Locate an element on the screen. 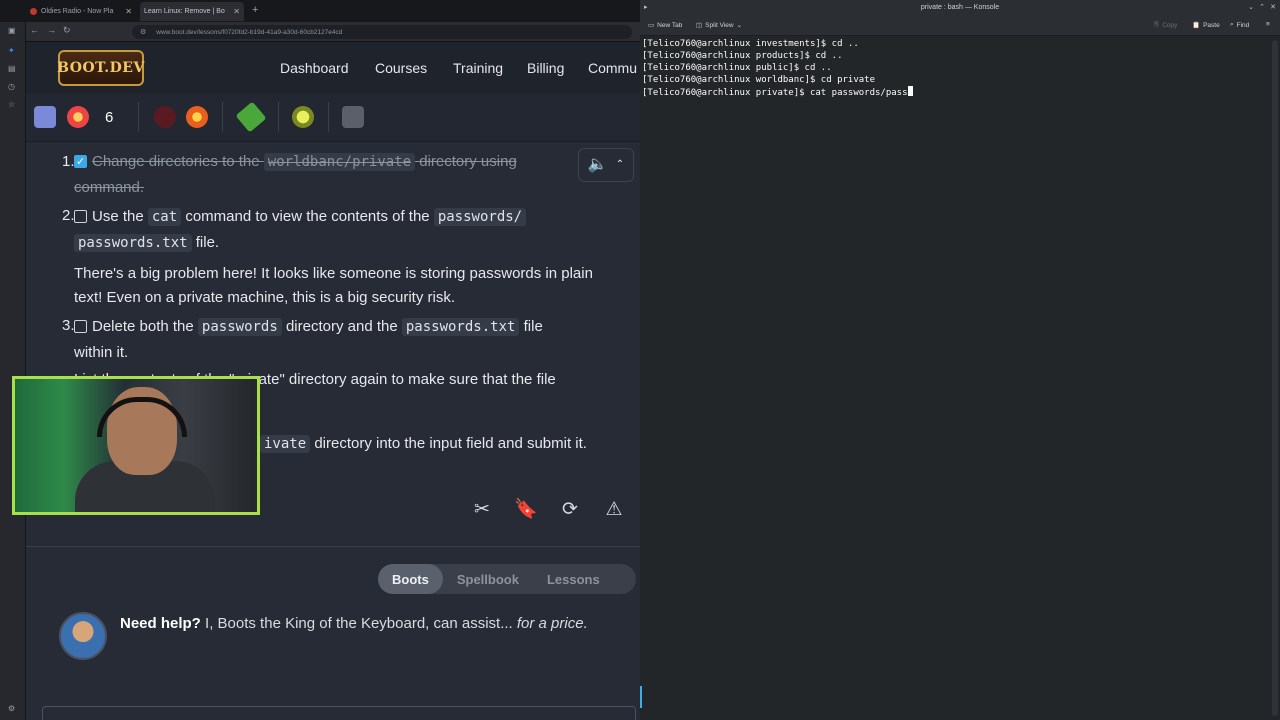  streak-icon is located at coordinates (78, 117).